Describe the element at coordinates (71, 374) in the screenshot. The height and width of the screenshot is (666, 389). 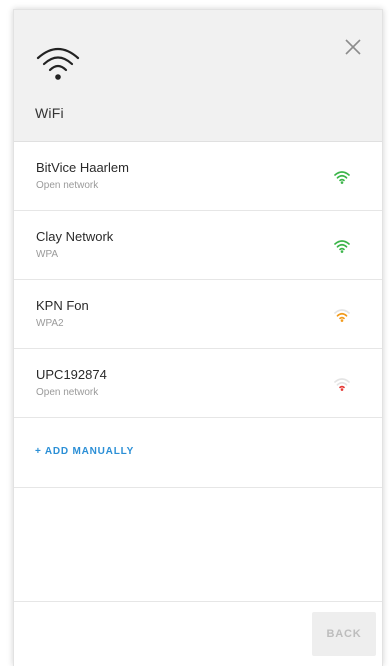
I see `network-name: UPC192874` at that location.